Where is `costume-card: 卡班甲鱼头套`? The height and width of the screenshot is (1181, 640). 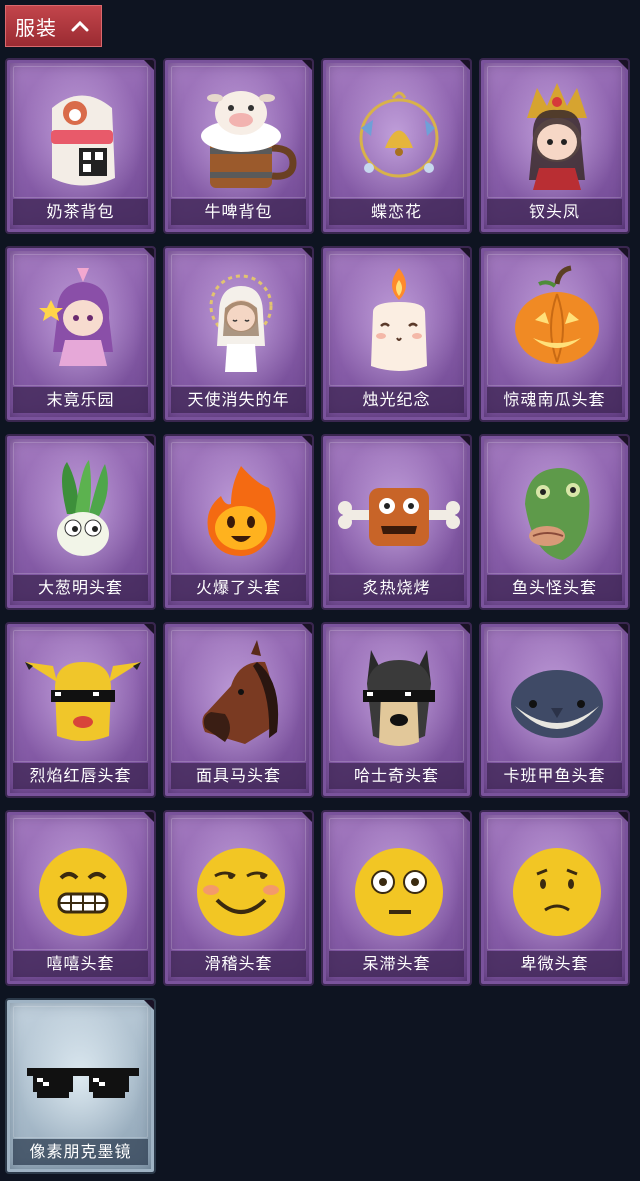 costume-card: 卡班甲鱼头套 is located at coordinates (554, 710).